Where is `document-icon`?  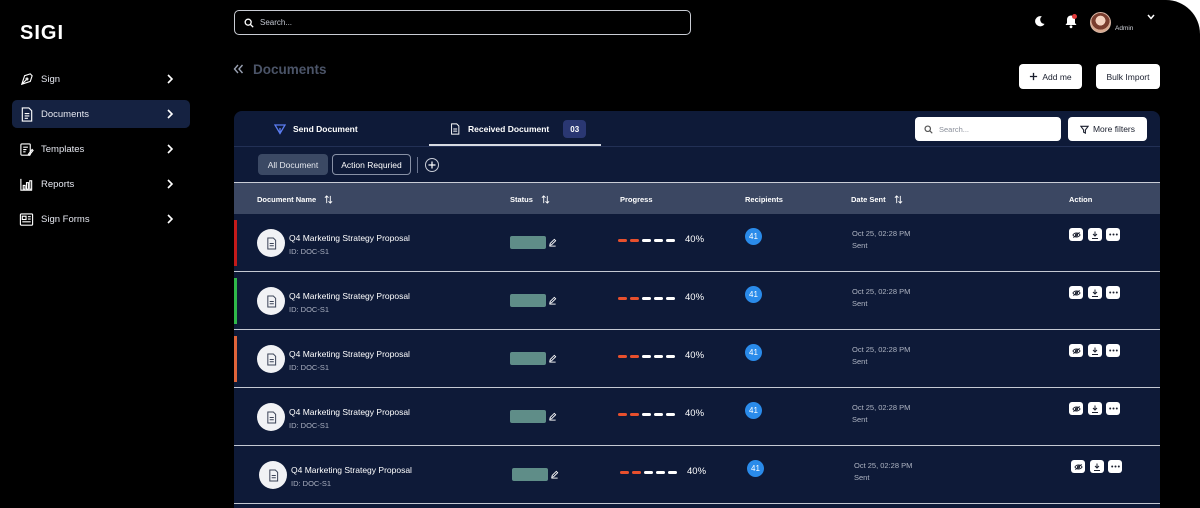
document-icon is located at coordinates (26, 114).